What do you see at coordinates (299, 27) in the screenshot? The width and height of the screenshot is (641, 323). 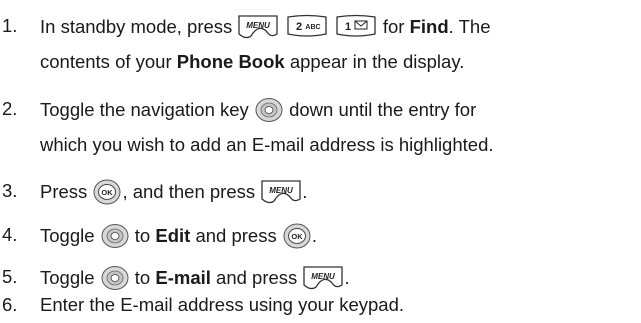 I see `svg-text: 2` at bounding box center [299, 27].